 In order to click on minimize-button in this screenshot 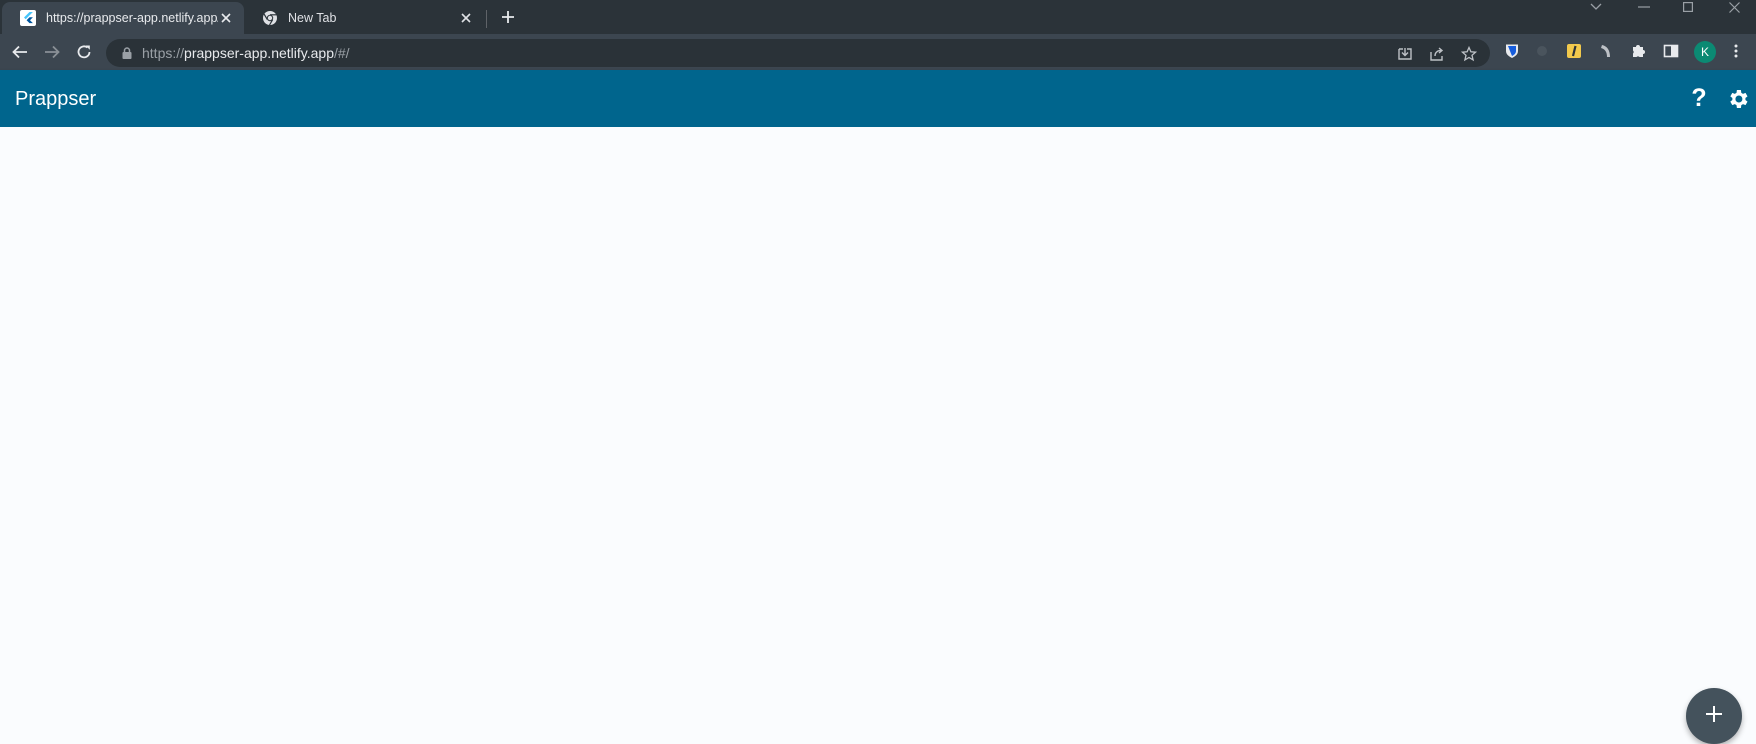, I will do `click(1644, 7)`.